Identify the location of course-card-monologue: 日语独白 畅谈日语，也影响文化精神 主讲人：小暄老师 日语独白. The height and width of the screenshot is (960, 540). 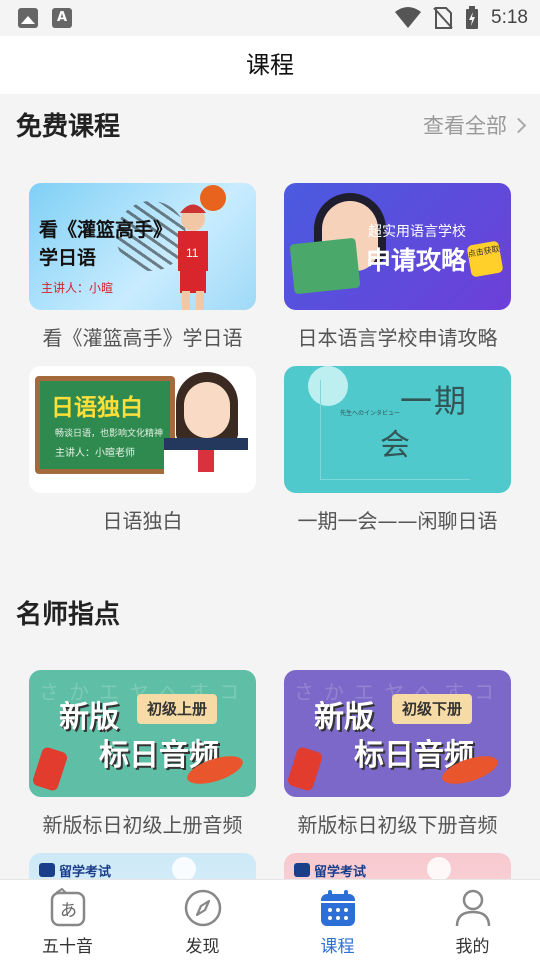
(142, 450).